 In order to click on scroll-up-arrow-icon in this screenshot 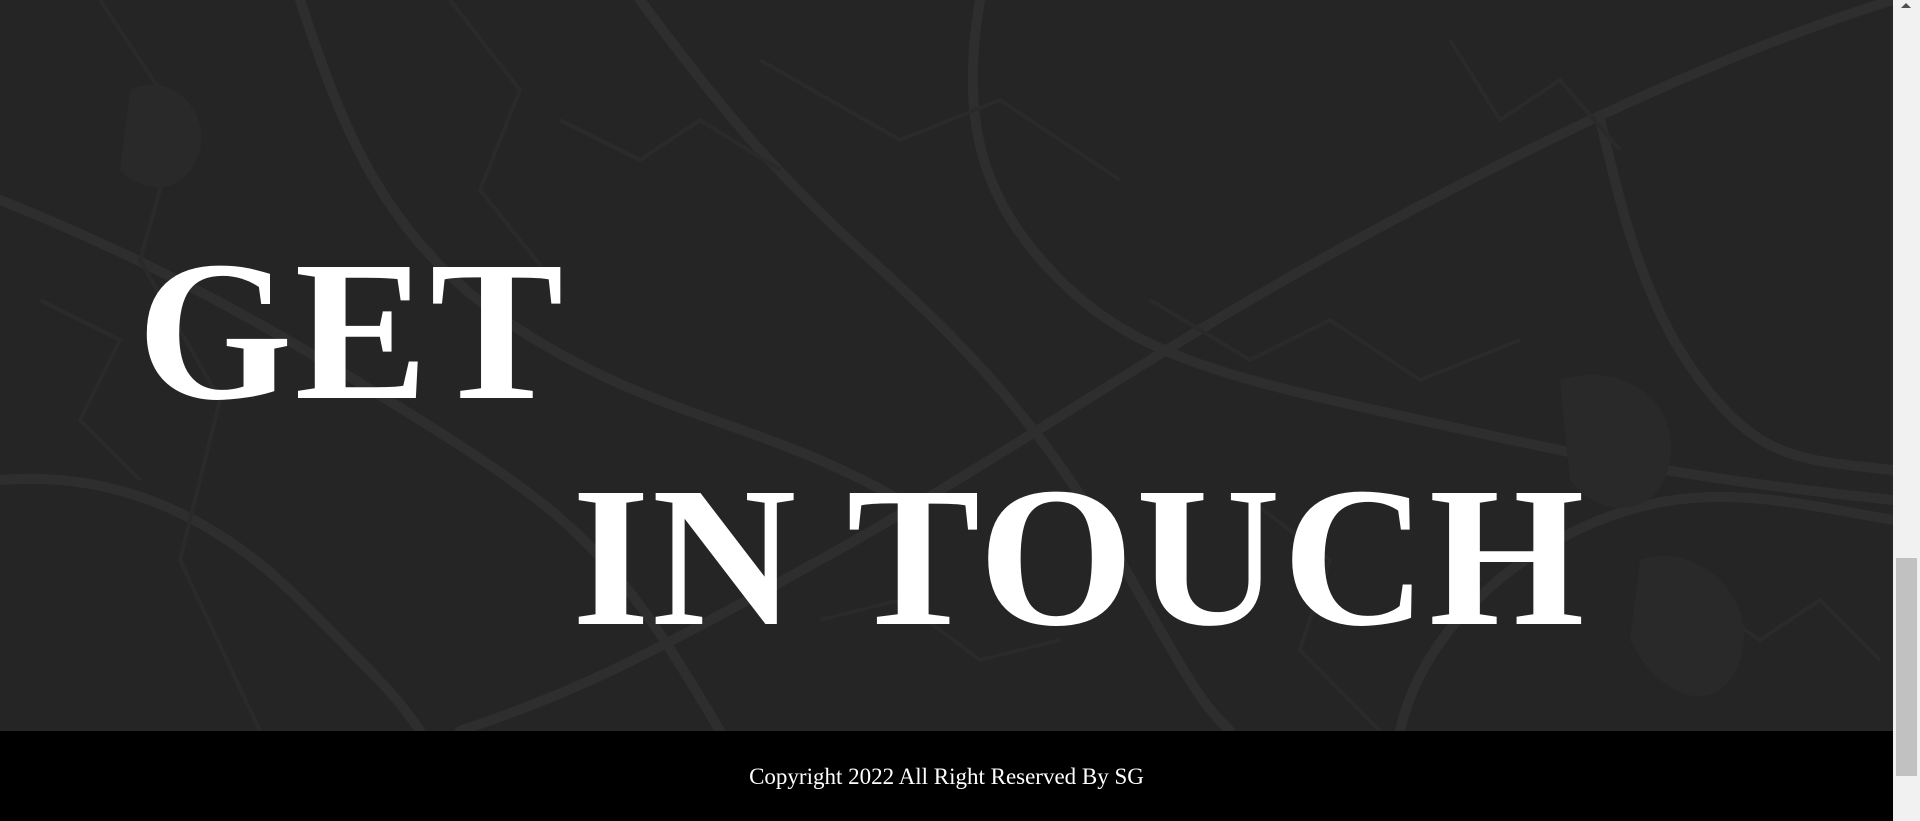, I will do `click(1906, 5)`.